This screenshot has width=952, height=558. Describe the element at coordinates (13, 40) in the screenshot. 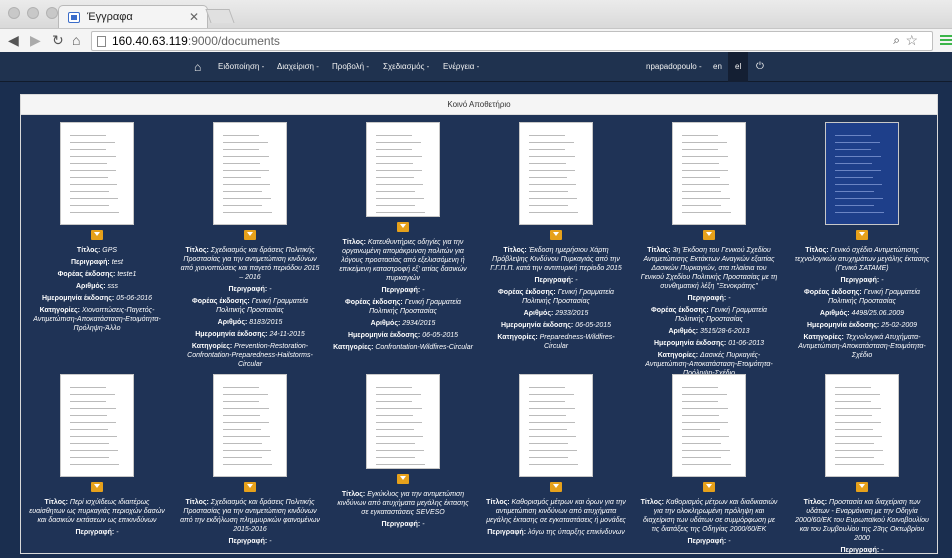

I see `back-icon: ◀` at that location.